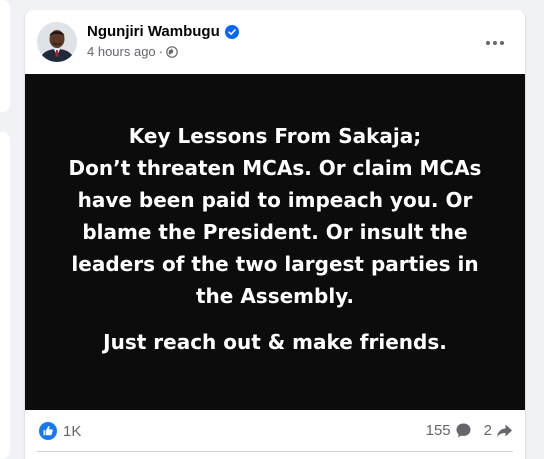  Describe the element at coordinates (72, 431) in the screenshot. I see `reactions-count: 1K` at that location.